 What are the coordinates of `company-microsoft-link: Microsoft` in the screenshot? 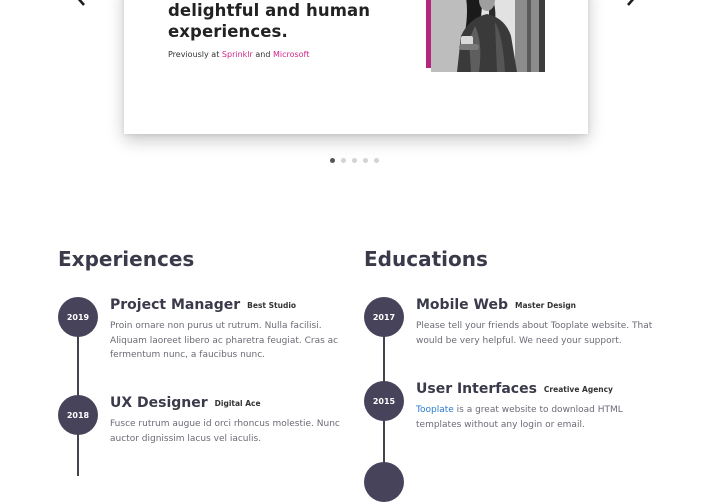 It's located at (291, 54).